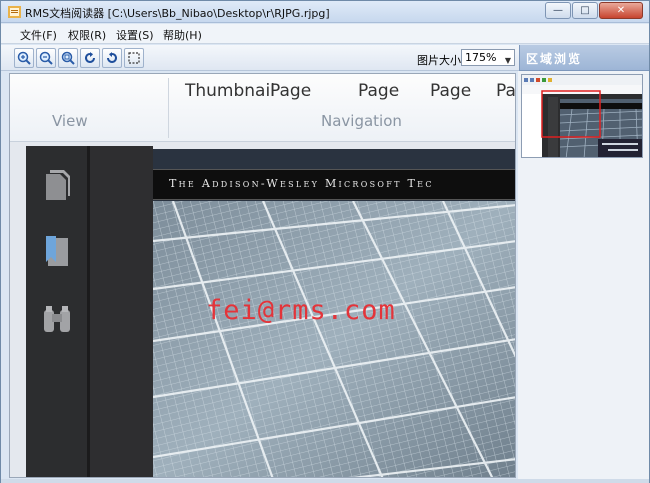 The height and width of the screenshot is (483, 650). What do you see at coordinates (325, 34) in the screenshot?
I see `menu-bar: 文件(F) 权限(R) 设置(S) 帮助(H)` at bounding box center [325, 34].